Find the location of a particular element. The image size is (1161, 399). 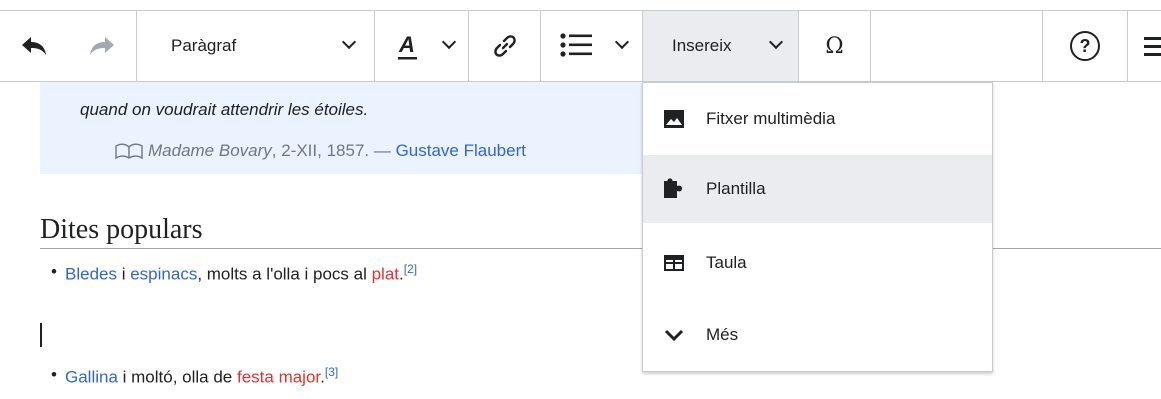

link-bledes: Bledes is located at coordinates (91, 274).